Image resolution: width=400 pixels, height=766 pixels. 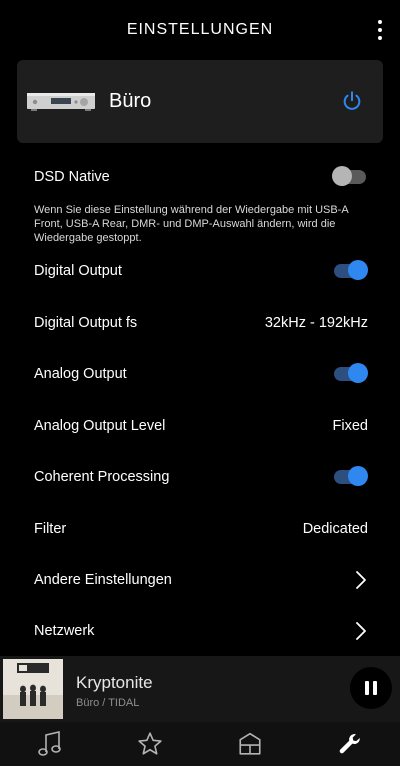 I want to click on now-playing-bar: Kryptonite Büro / TIDAL, so click(x=200, y=689).